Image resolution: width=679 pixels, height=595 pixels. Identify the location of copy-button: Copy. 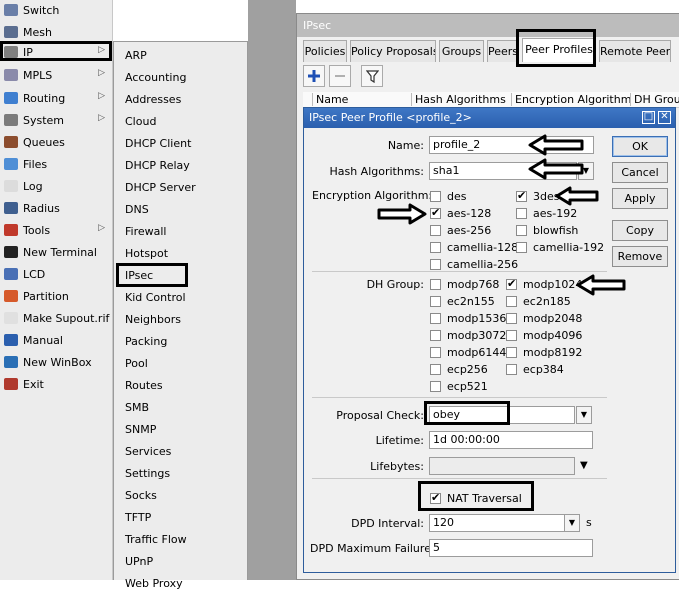
(640, 230).